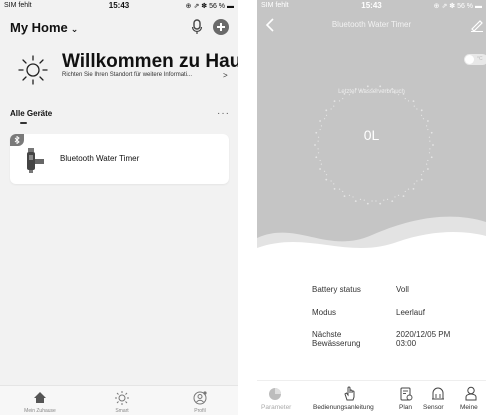 This screenshot has width=486, height=415. Describe the element at coordinates (35, 160) in the screenshot. I see `water-timer-icon` at that location.